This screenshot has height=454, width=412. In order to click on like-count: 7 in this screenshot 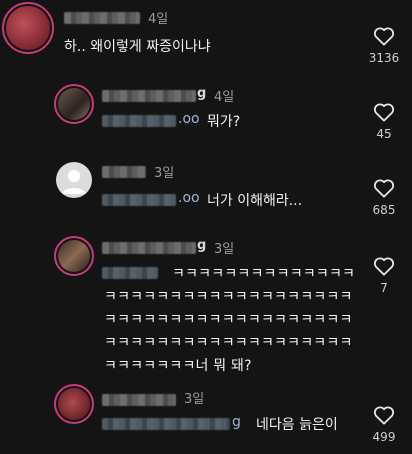, I will do `click(384, 288)`.